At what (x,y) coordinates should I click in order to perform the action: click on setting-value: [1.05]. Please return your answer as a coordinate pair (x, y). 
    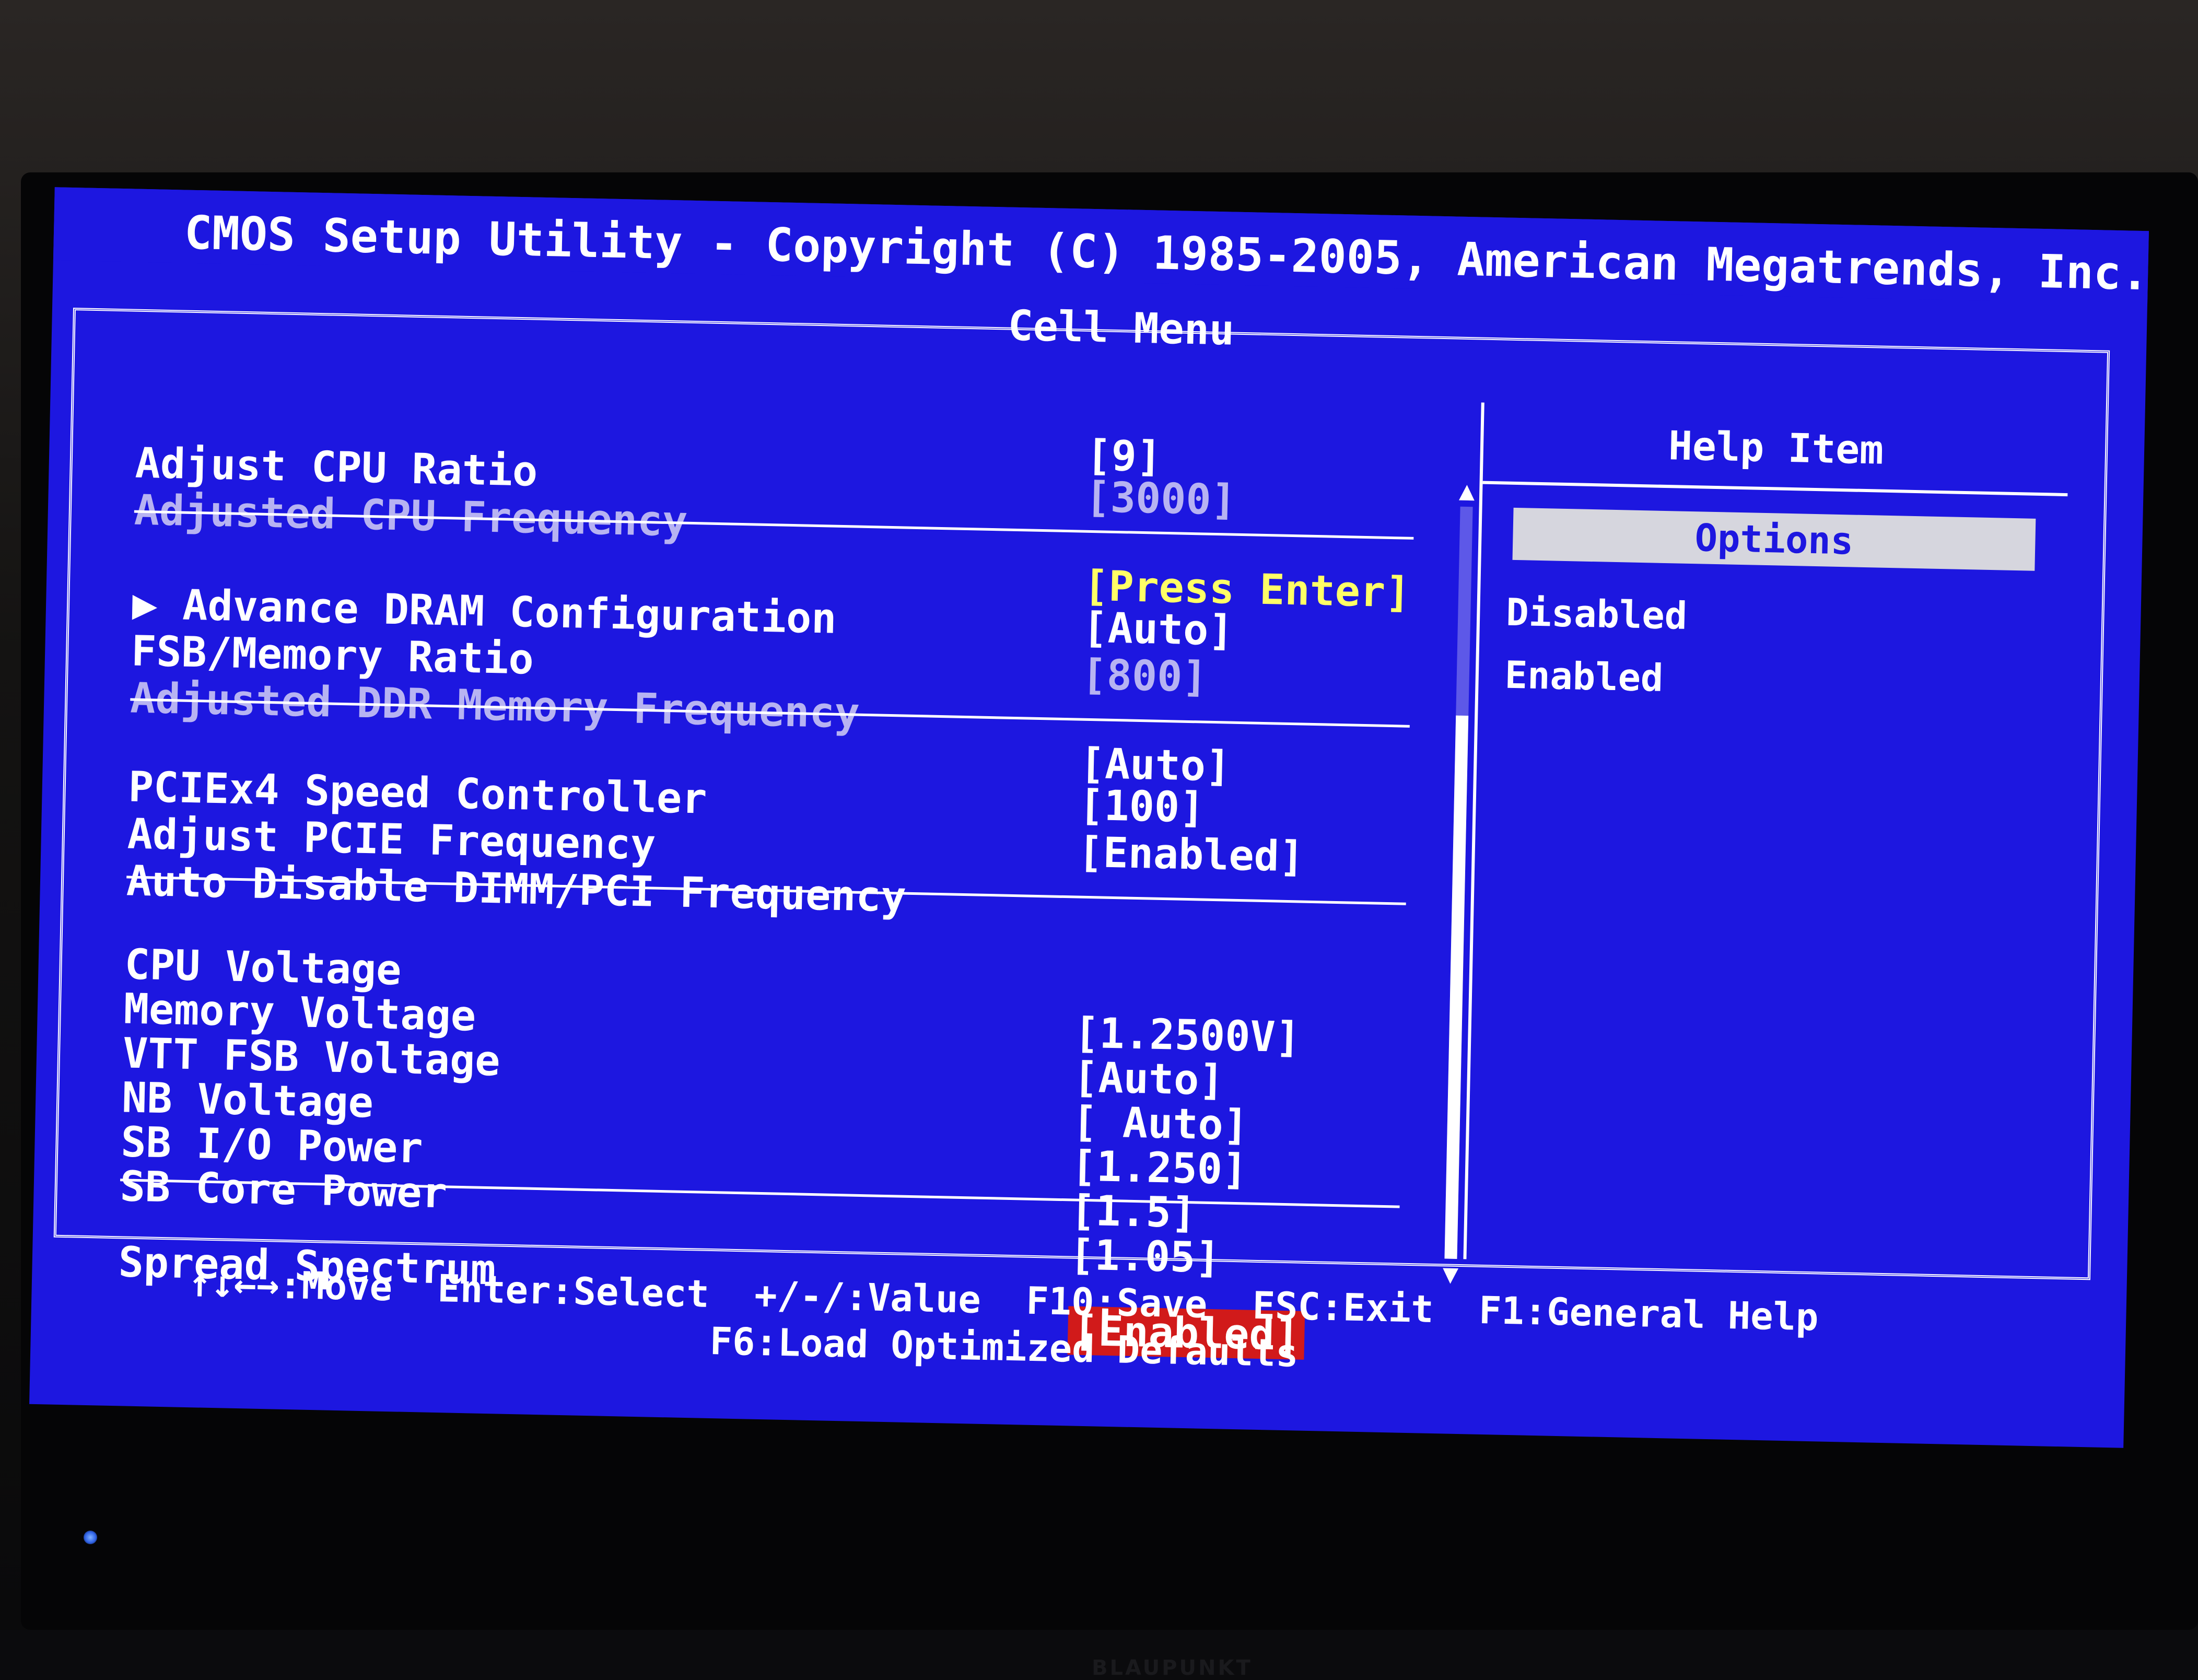
    Looking at the image, I should click on (1145, 1256).